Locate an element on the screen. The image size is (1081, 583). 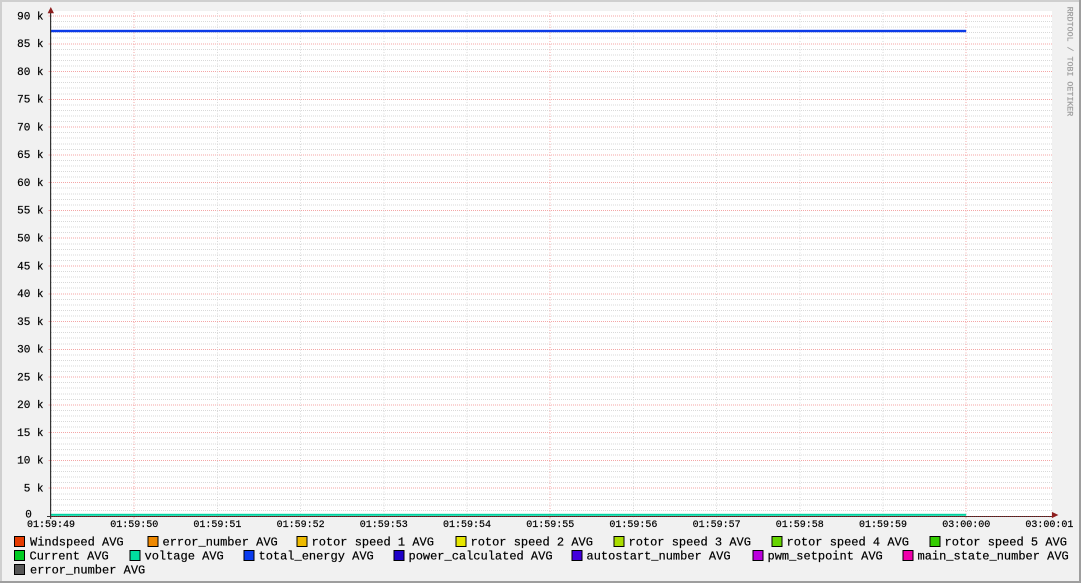
svg-text: 01:59:59 is located at coordinates (883, 525).